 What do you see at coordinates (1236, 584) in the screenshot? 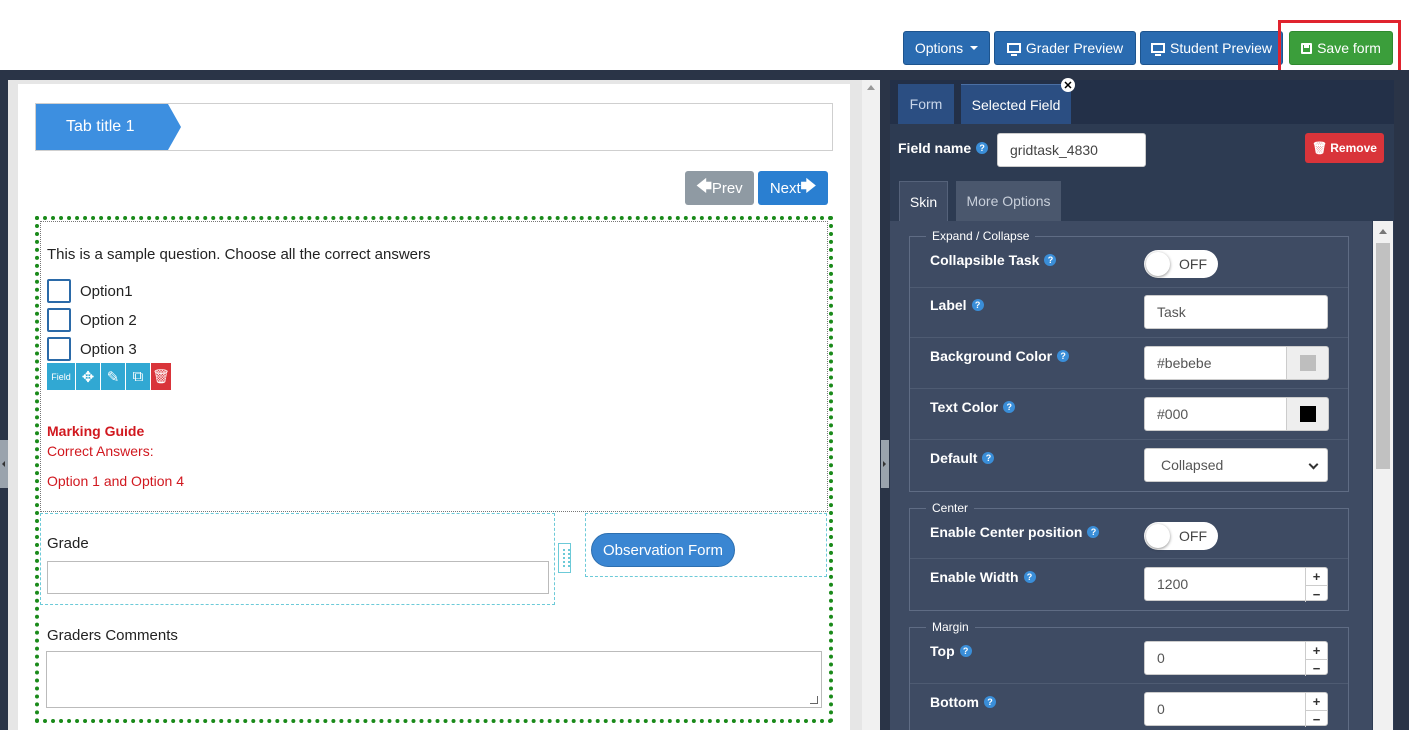
I see `enable-width-input: 1200 + −` at bounding box center [1236, 584].